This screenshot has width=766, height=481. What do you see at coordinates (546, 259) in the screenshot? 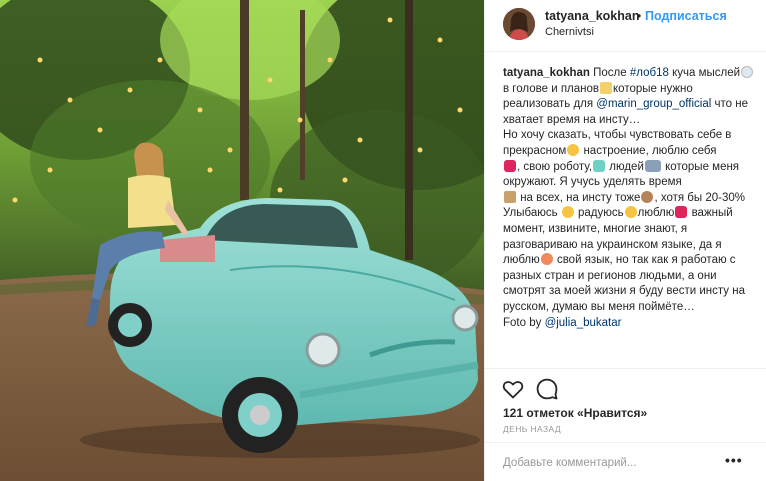
I see `heart-eyes-emoji-icon` at bounding box center [546, 259].